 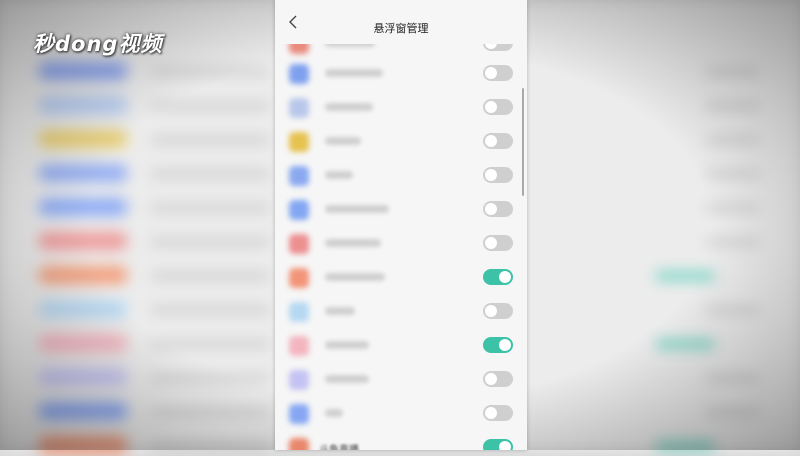 I want to click on scrollbar, so click(x=523, y=142).